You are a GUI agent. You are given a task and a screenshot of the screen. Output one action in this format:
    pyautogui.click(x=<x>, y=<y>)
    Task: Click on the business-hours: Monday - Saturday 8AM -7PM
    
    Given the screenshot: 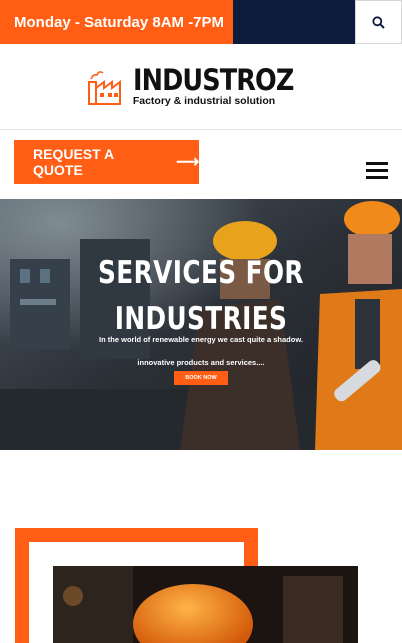 What is the action you would take?
    pyautogui.click(x=116, y=22)
    